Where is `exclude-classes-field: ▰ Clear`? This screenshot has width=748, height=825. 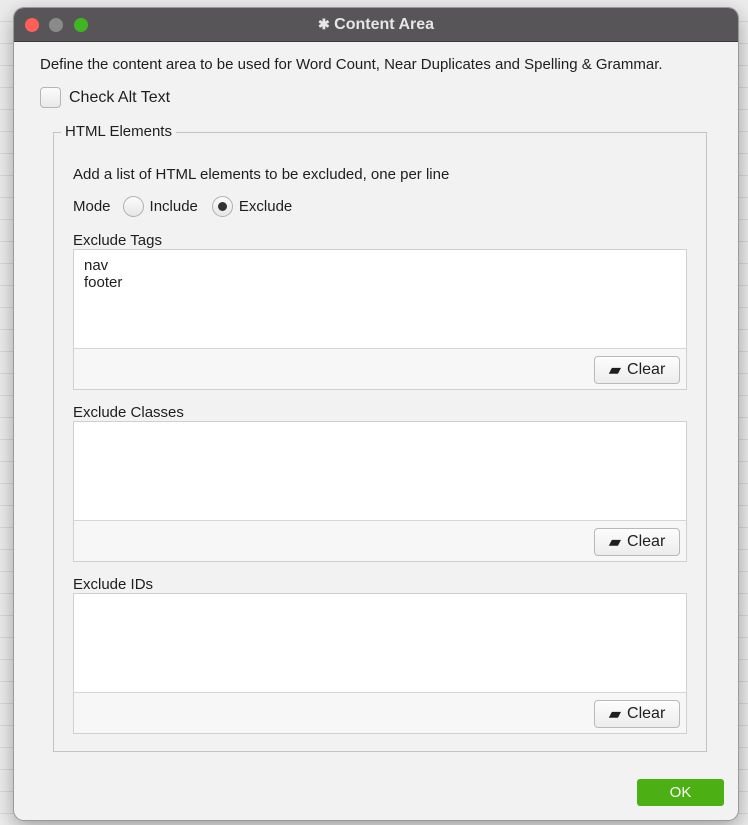 exclude-classes-field: ▰ Clear is located at coordinates (380, 491).